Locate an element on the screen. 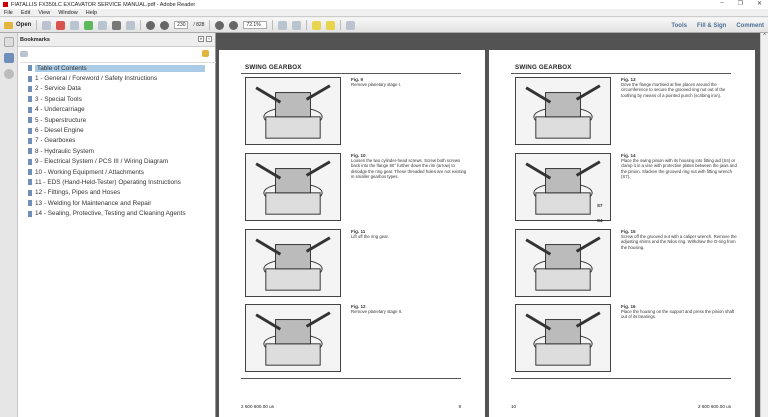 The width and height of the screenshot is (768, 417). bookmark-label: 8 - Hydraulic System is located at coordinates (64, 151).